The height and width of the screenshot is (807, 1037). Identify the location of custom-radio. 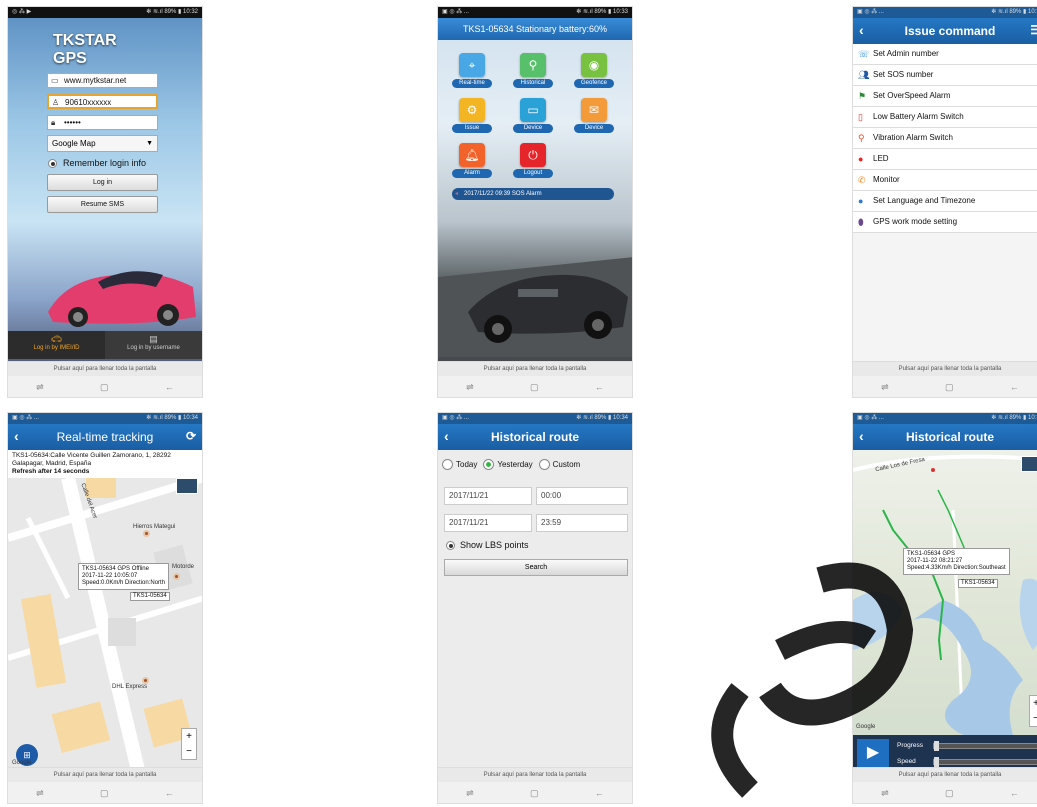
(544, 464).